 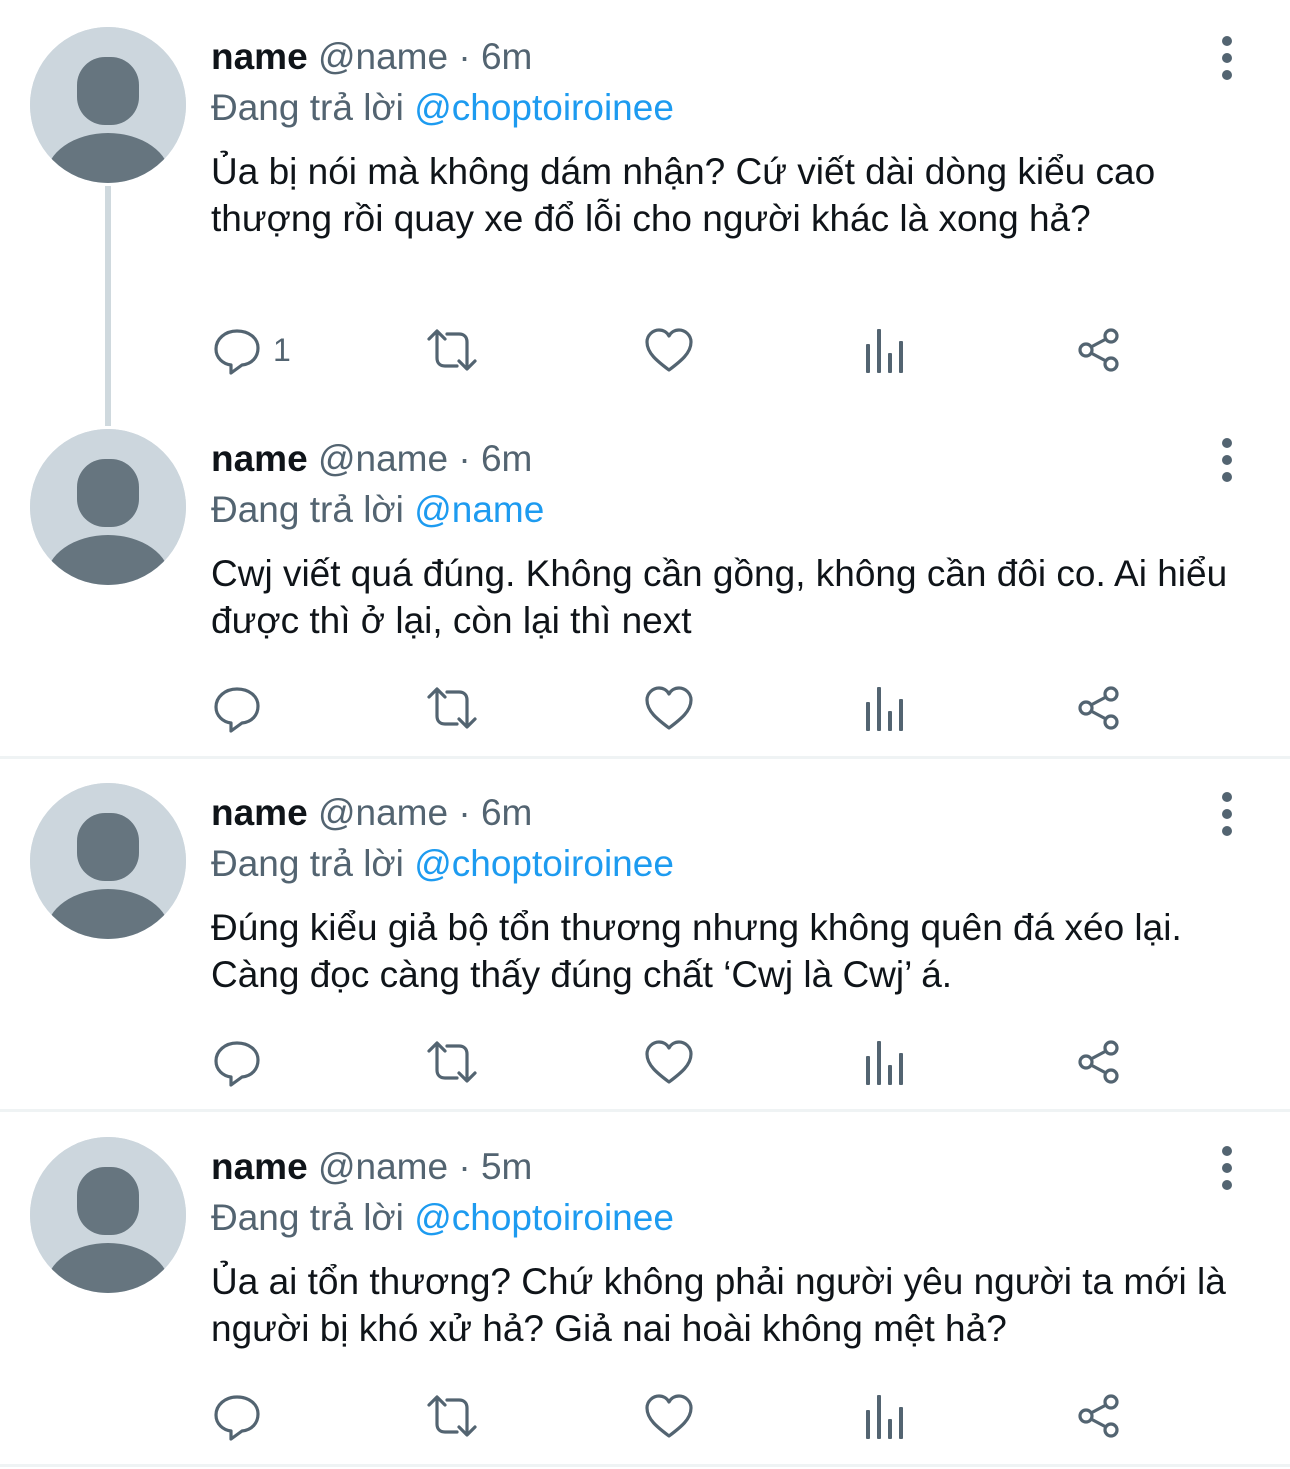 I want to click on mention-link: @name, so click(x=479, y=509).